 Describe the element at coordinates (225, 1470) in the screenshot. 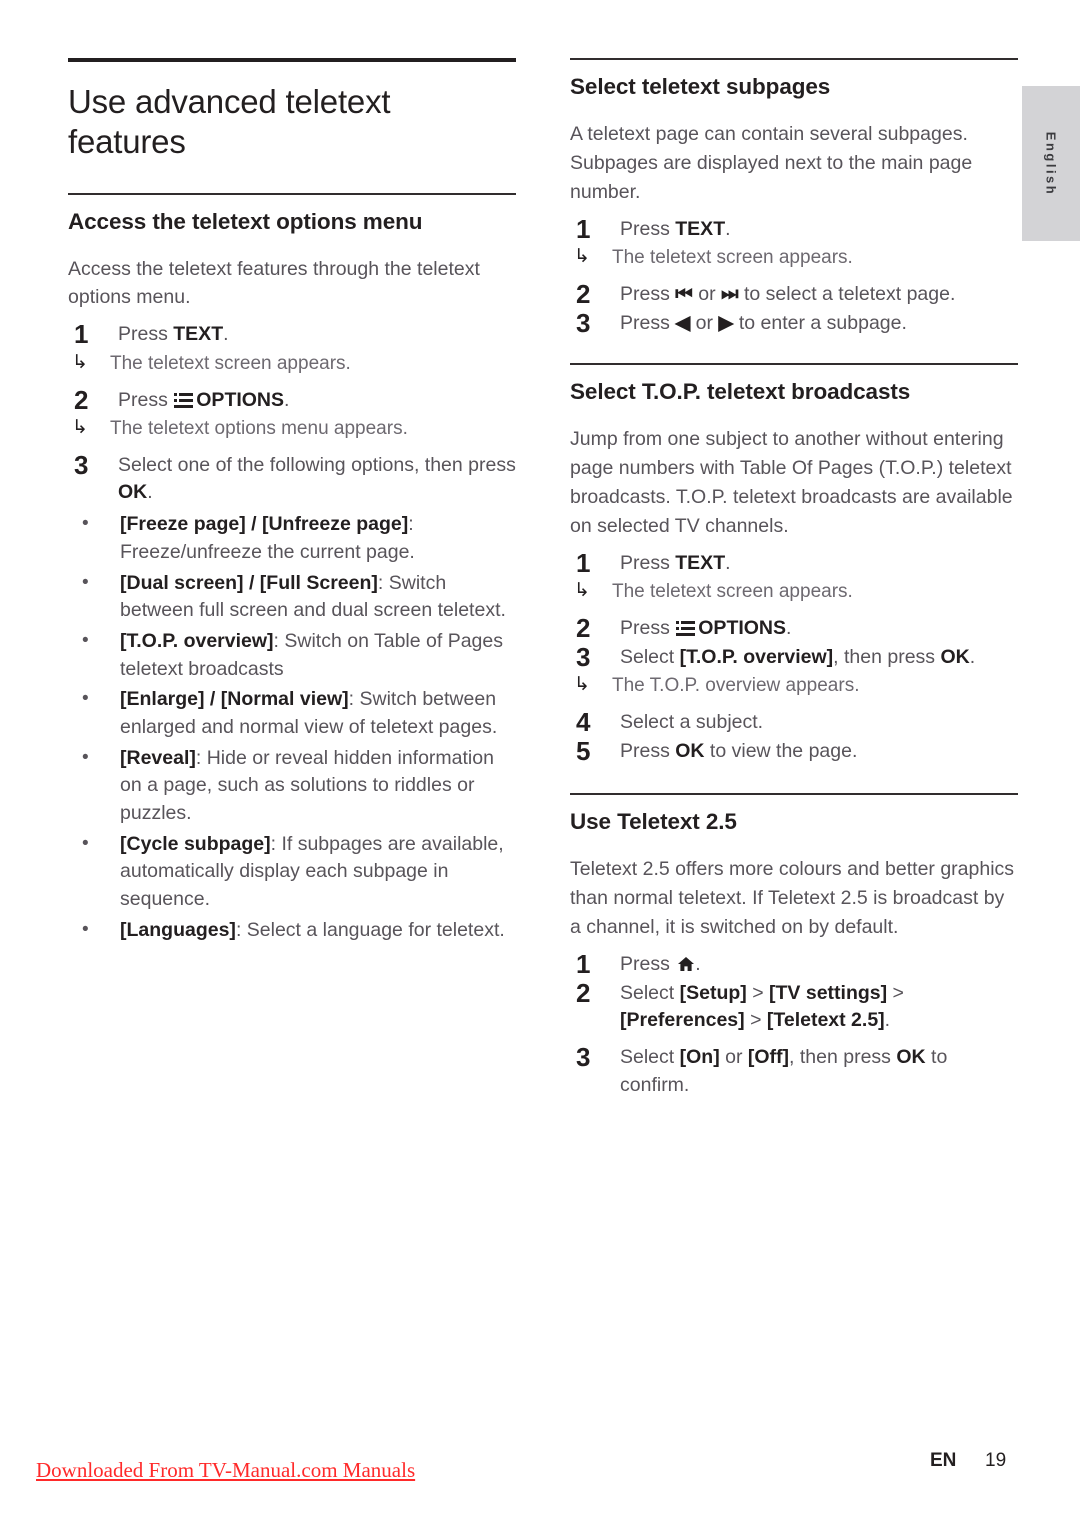

I see `download-watermark: Downloaded From TV-Manual.com Manuals` at that location.